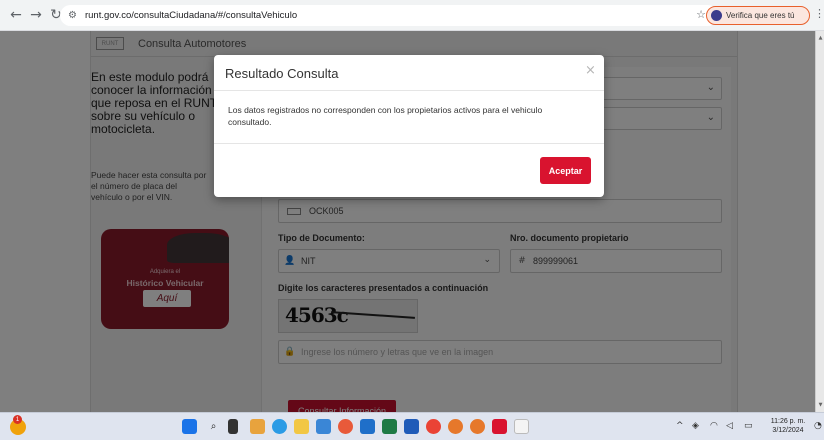 The width and height of the screenshot is (824, 440). Describe the element at coordinates (433, 426) in the screenshot. I see `chrome-icon` at that location.